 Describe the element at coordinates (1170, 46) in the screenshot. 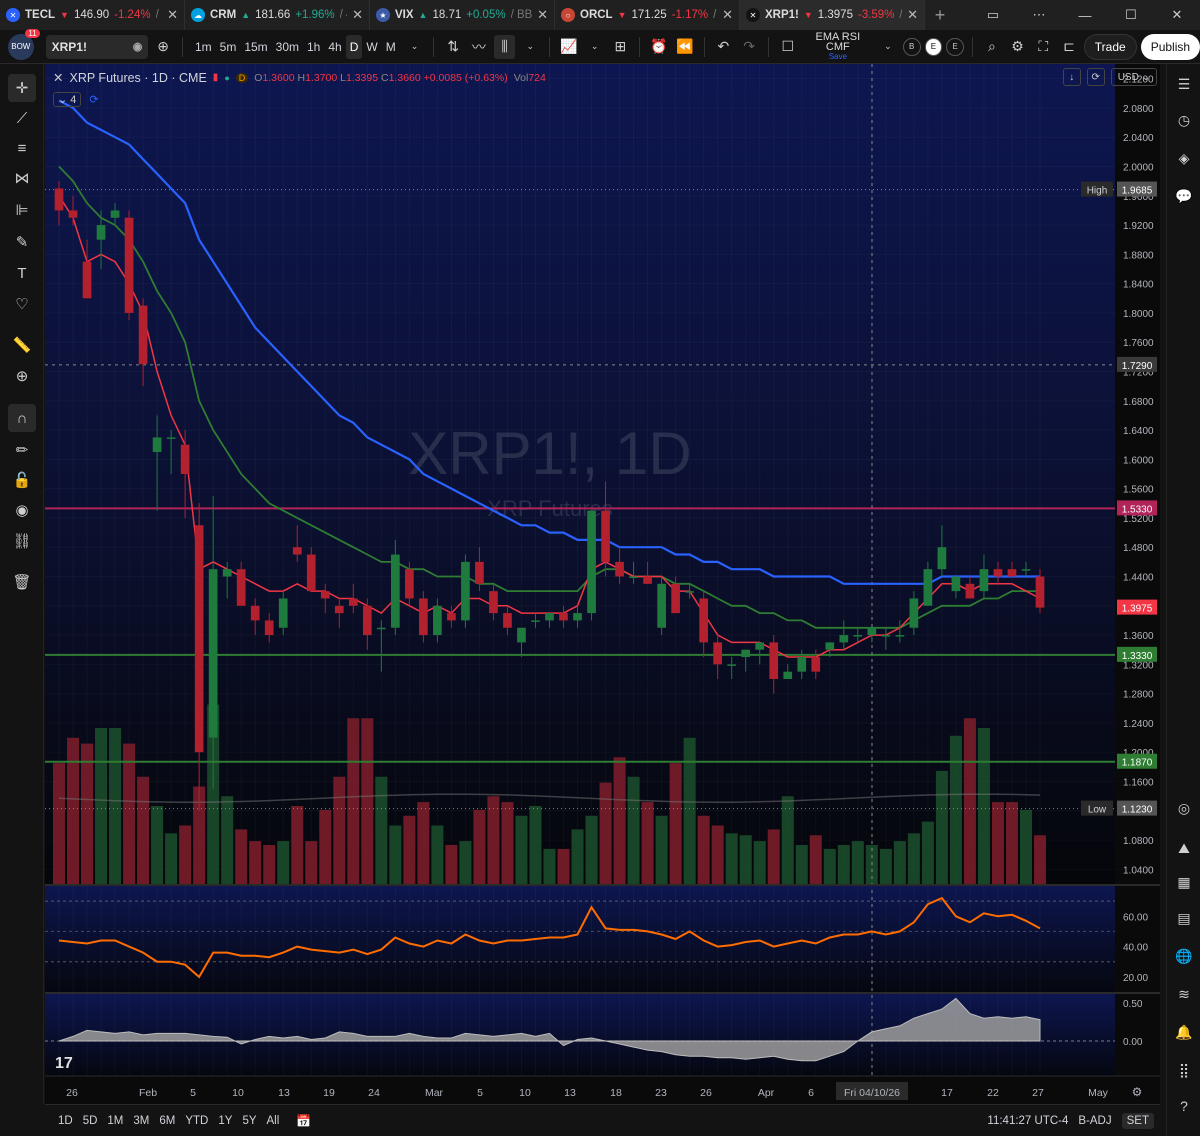

I see `publish-button: Publish` at that location.